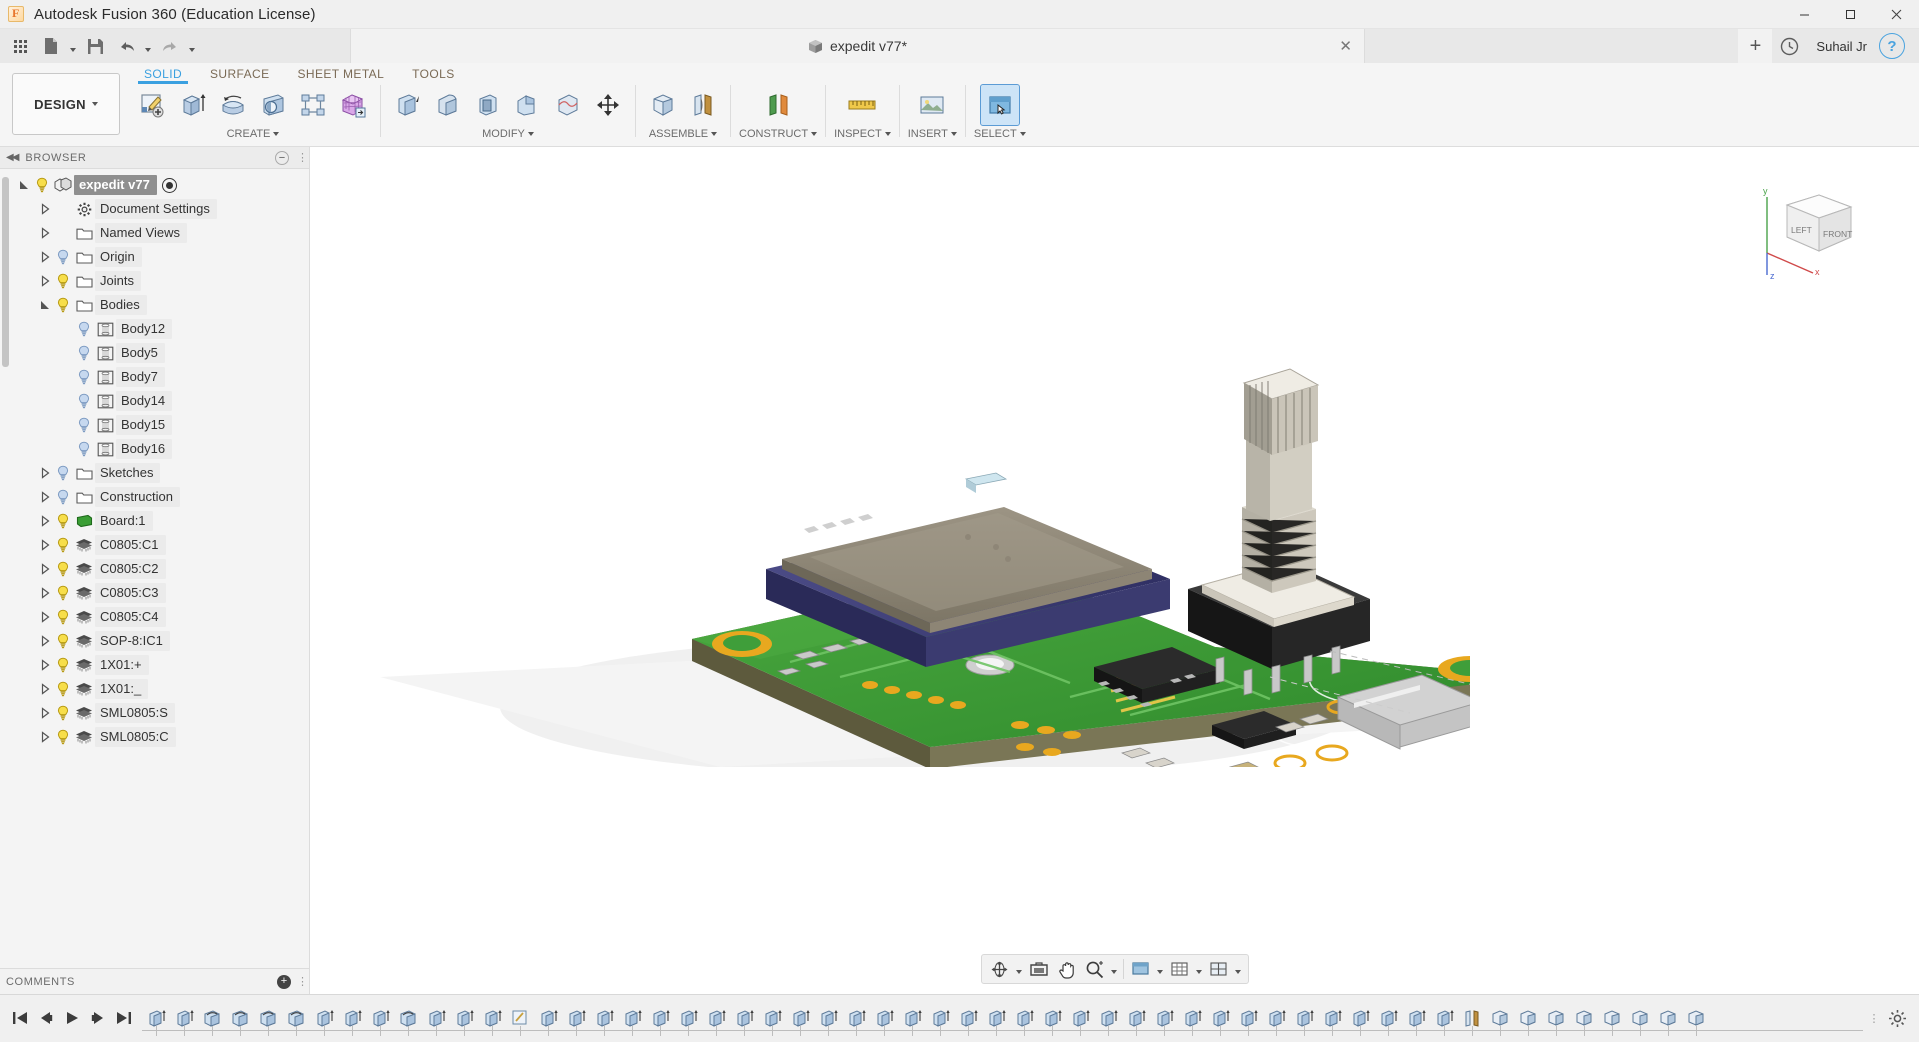 Image resolution: width=1919 pixels, height=1042 pixels. I want to click on comments-panel: COMMENTS + ⋮, so click(154, 981).